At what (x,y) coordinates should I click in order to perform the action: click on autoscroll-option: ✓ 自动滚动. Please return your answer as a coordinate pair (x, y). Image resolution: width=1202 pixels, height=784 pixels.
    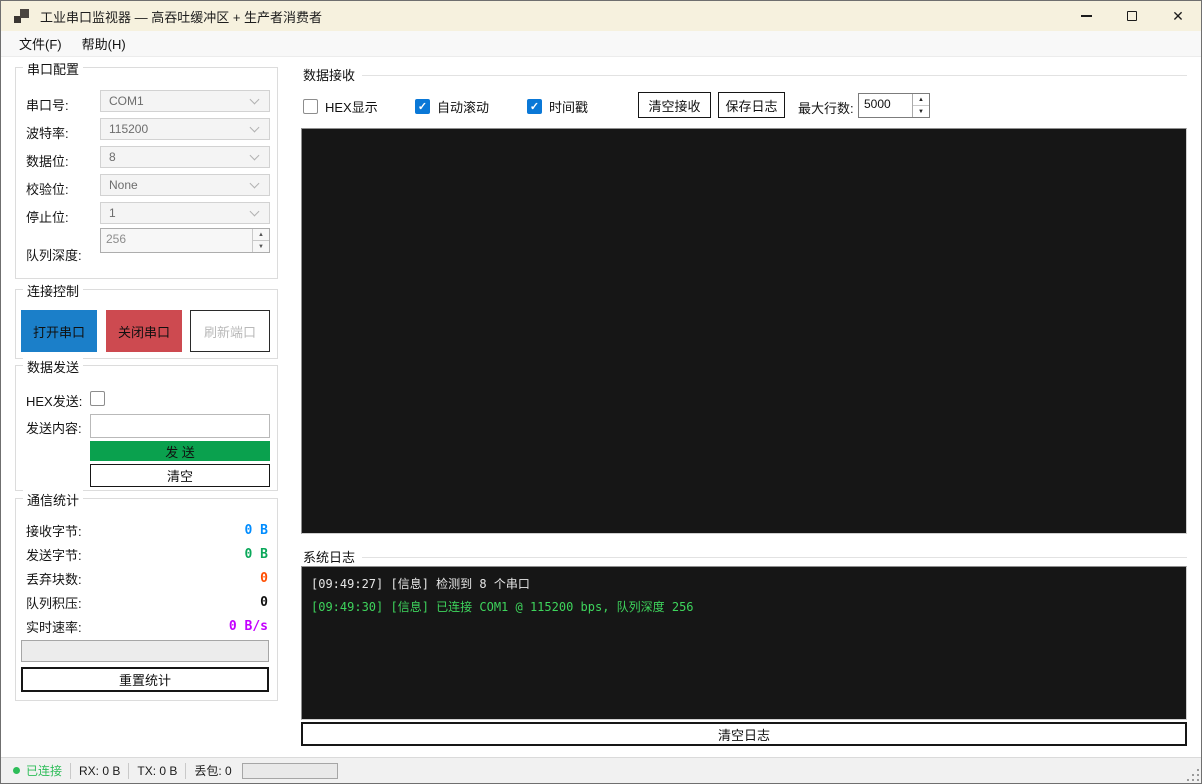
    Looking at the image, I should click on (452, 106).